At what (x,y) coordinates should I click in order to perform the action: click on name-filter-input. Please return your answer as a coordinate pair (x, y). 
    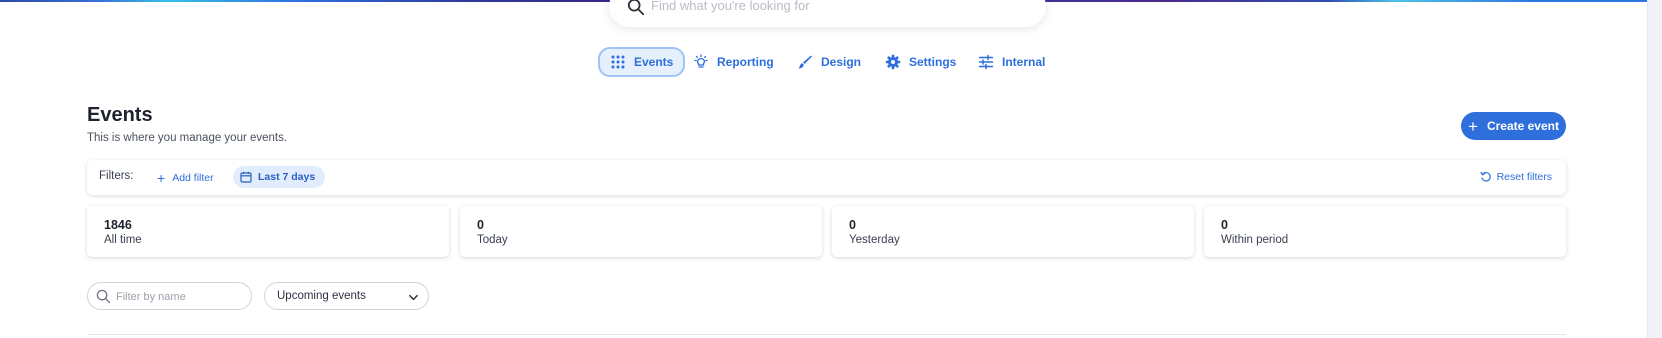
    Looking at the image, I should click on (181, 297).